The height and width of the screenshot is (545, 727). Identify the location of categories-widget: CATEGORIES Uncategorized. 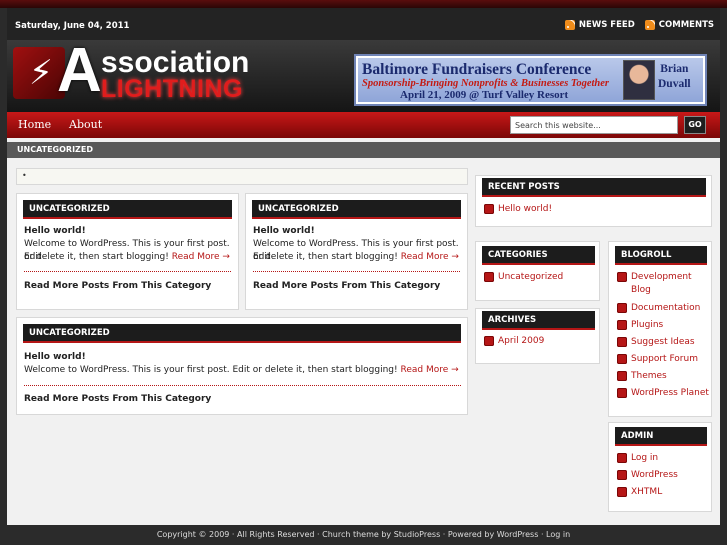
(537, 271).